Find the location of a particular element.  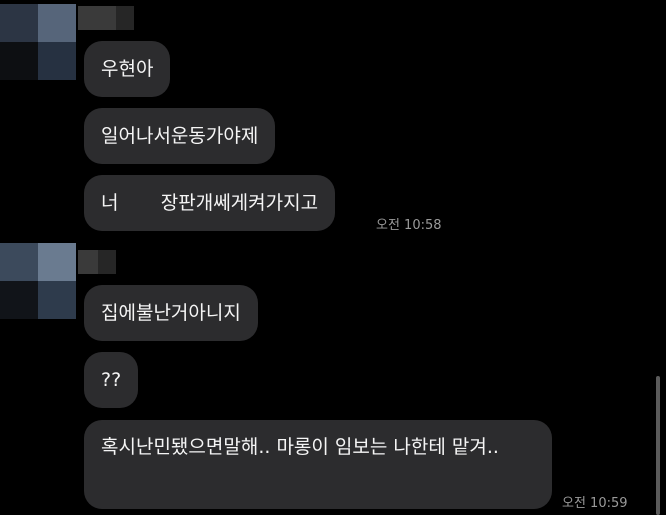

message-bubble: 집에불난거아니지 is located at coordinates (171, 313).